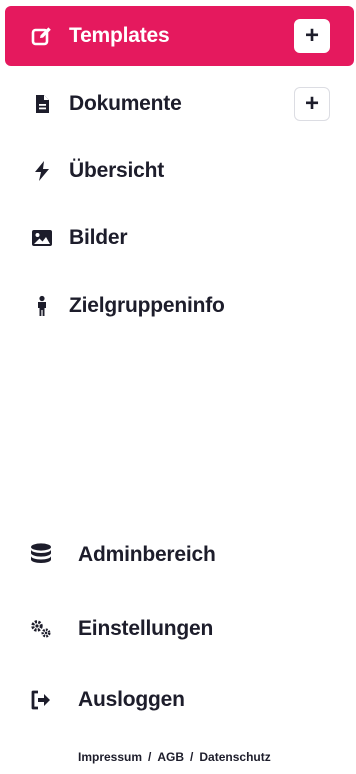  I want to click on add-document-button: +, so click(312, 104).